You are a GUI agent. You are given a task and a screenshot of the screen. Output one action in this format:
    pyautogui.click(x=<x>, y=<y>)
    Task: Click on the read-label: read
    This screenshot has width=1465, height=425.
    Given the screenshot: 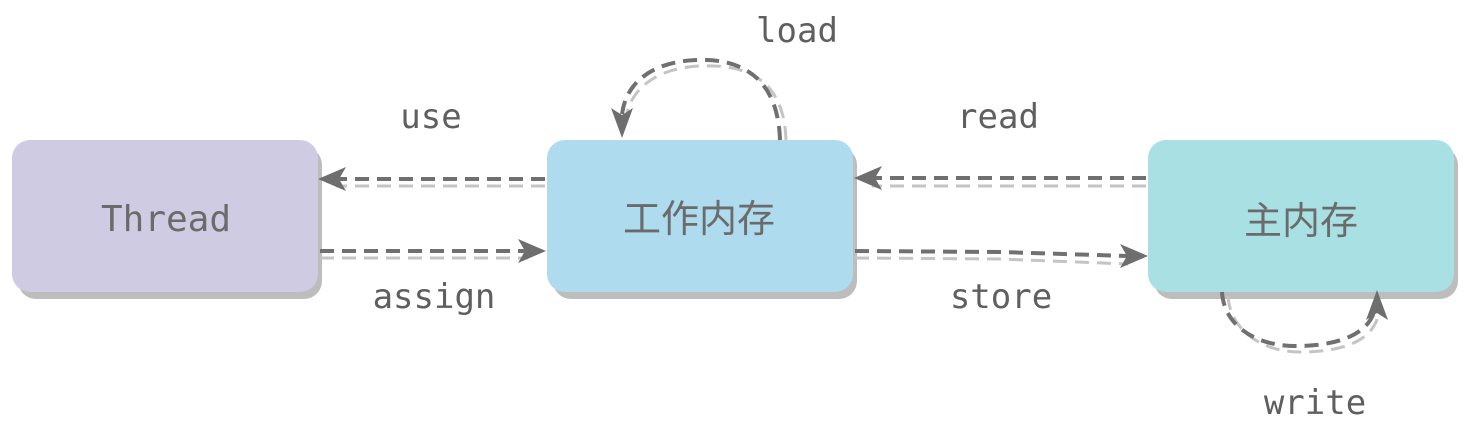 What is the action you would take?
    pyautogui.click(x=998, y=117)
    